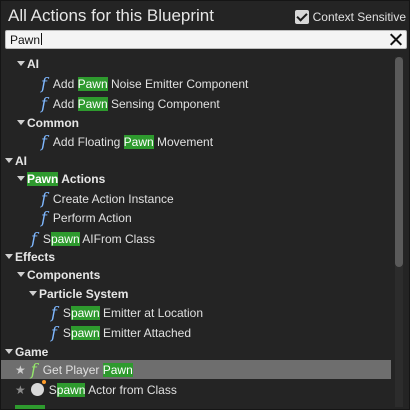  Describe the element at coordinates (53, 122) in the screenshot. I see `category-label: Common` at that location.